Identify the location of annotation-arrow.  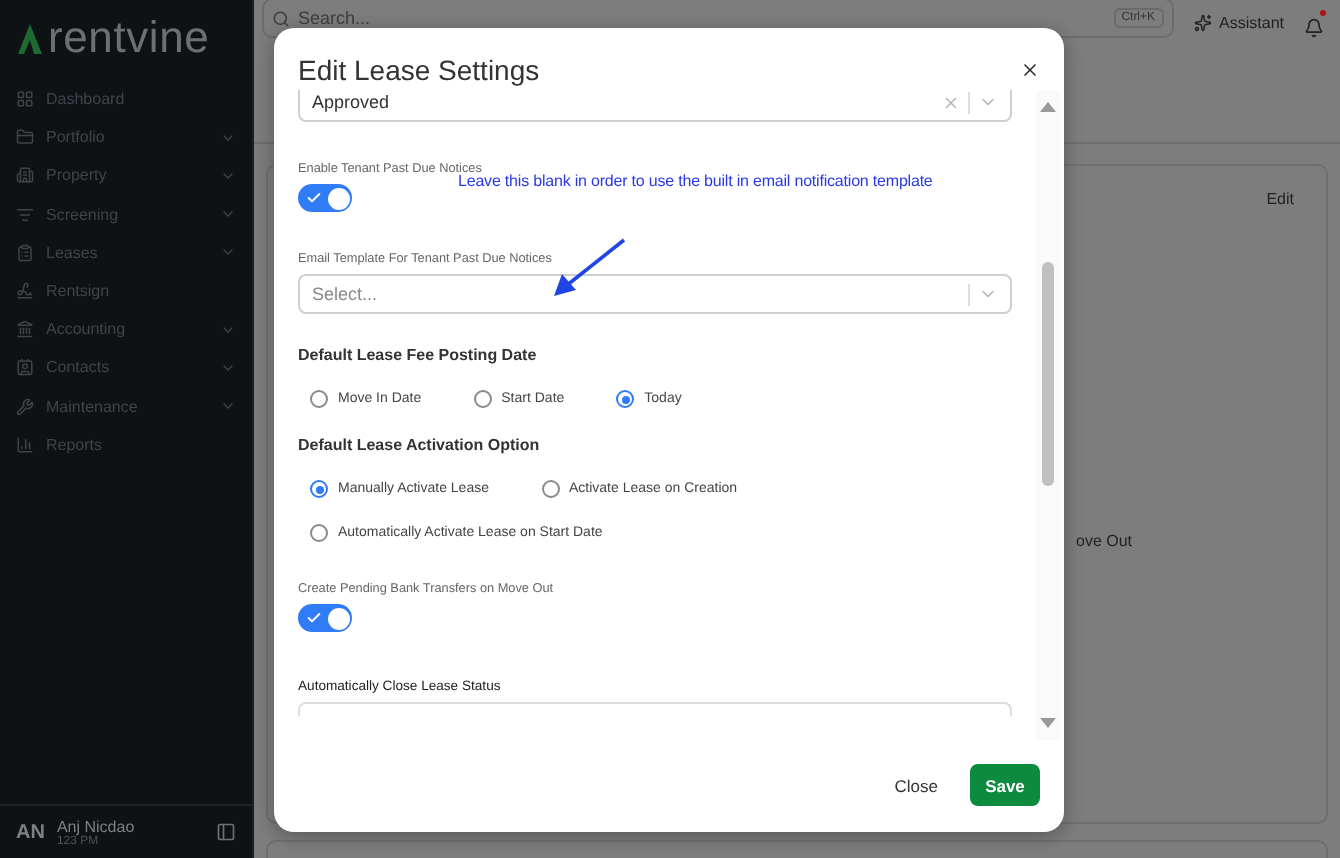
(590, 267).